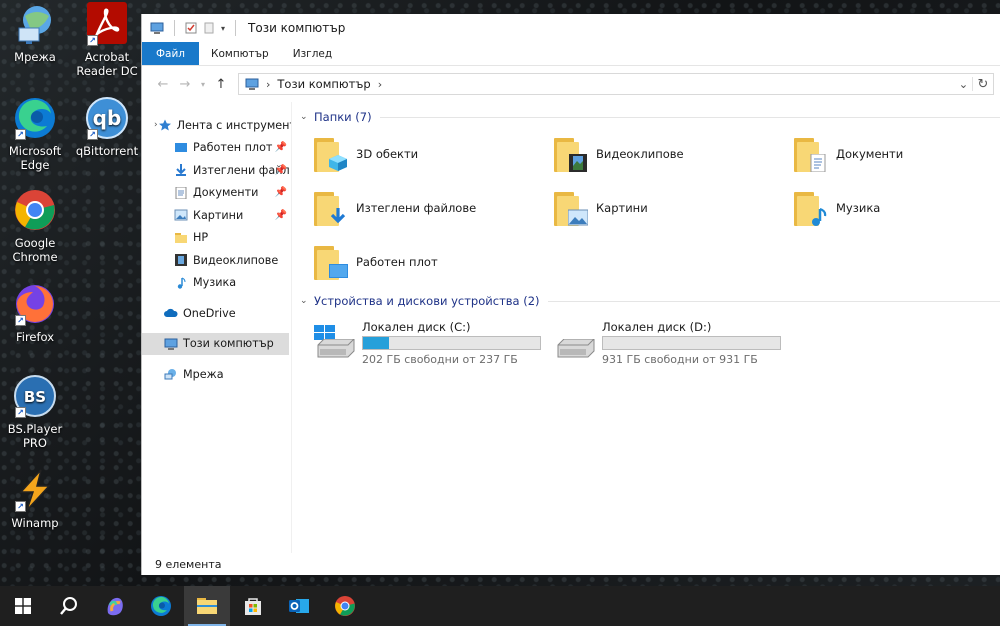 This screenshot has height=626, width=1000. I want to click on desktop-icon-edge: ↗ Microsoft Edge, so click(35, 134).